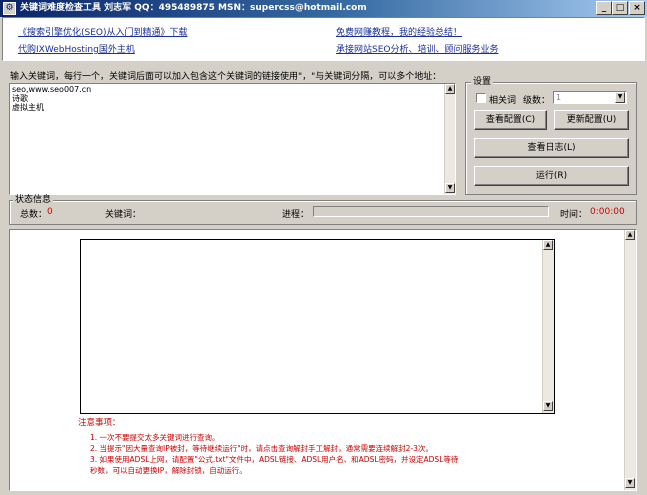 Image resolution: width=647 pixels, height=495 pixels. I want to click on view-log-button: 查看日志(L), so click(551, 148).